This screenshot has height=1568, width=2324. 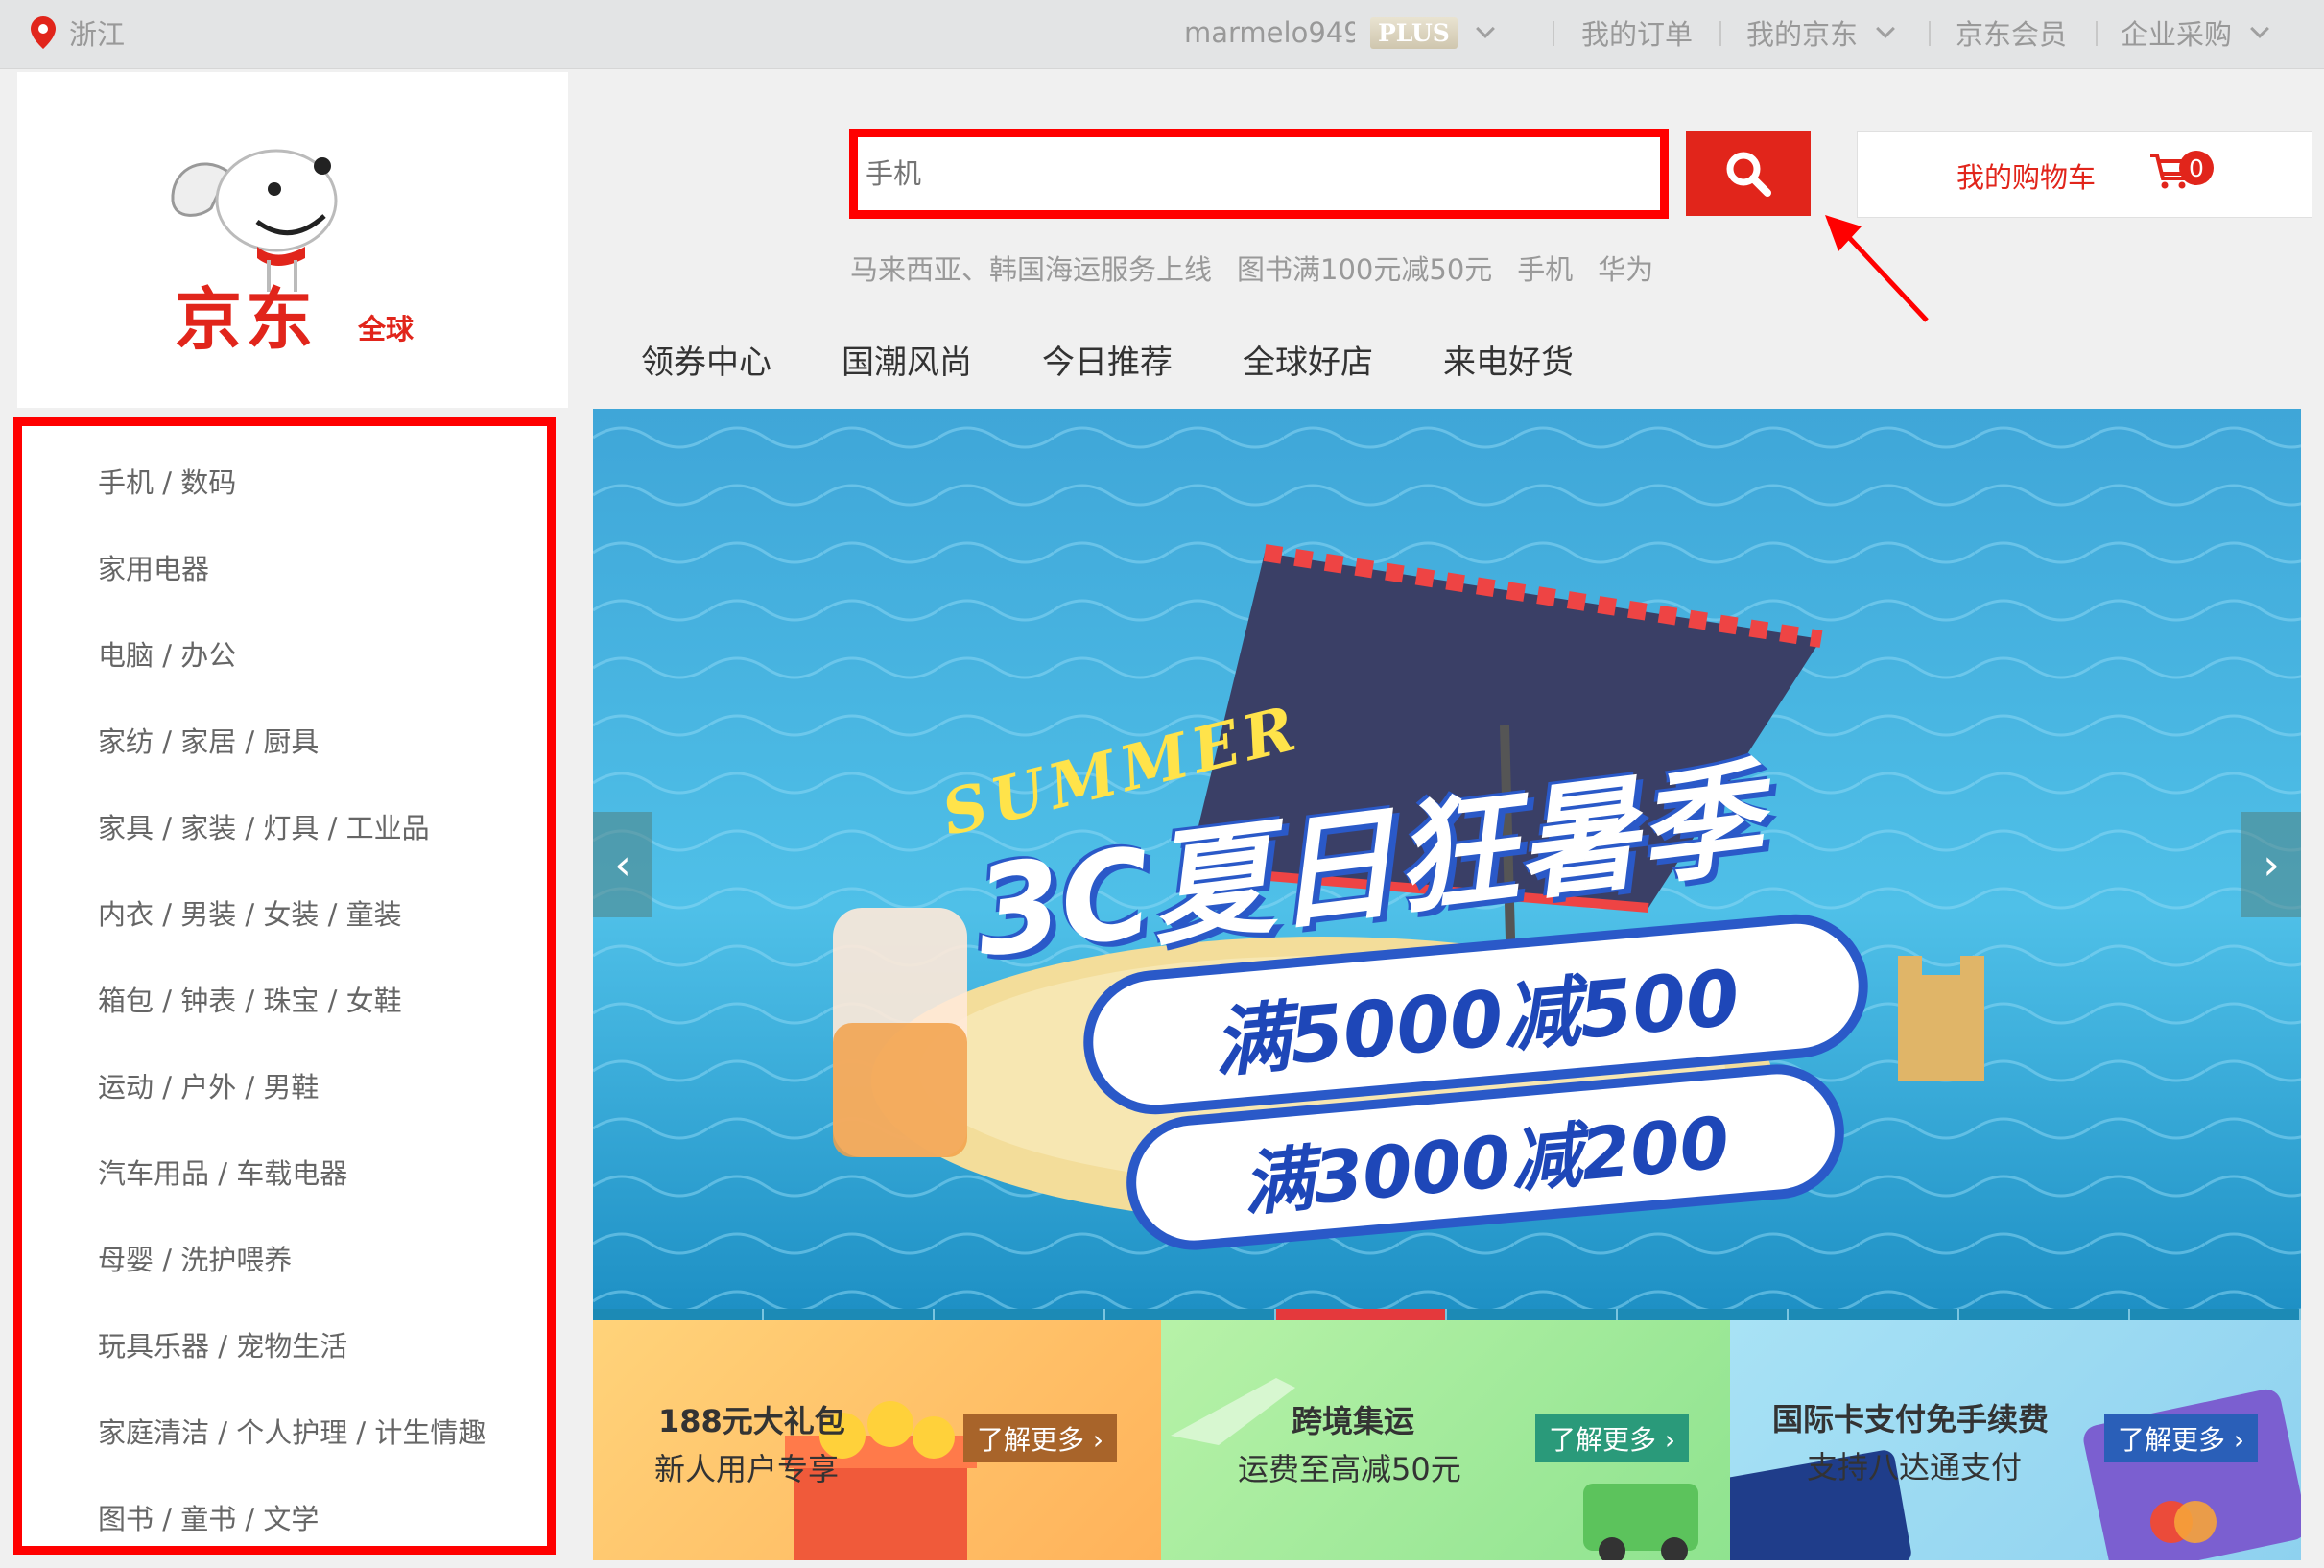 I want to click on link-label: 我的订单, so click(x=1637, y=34).